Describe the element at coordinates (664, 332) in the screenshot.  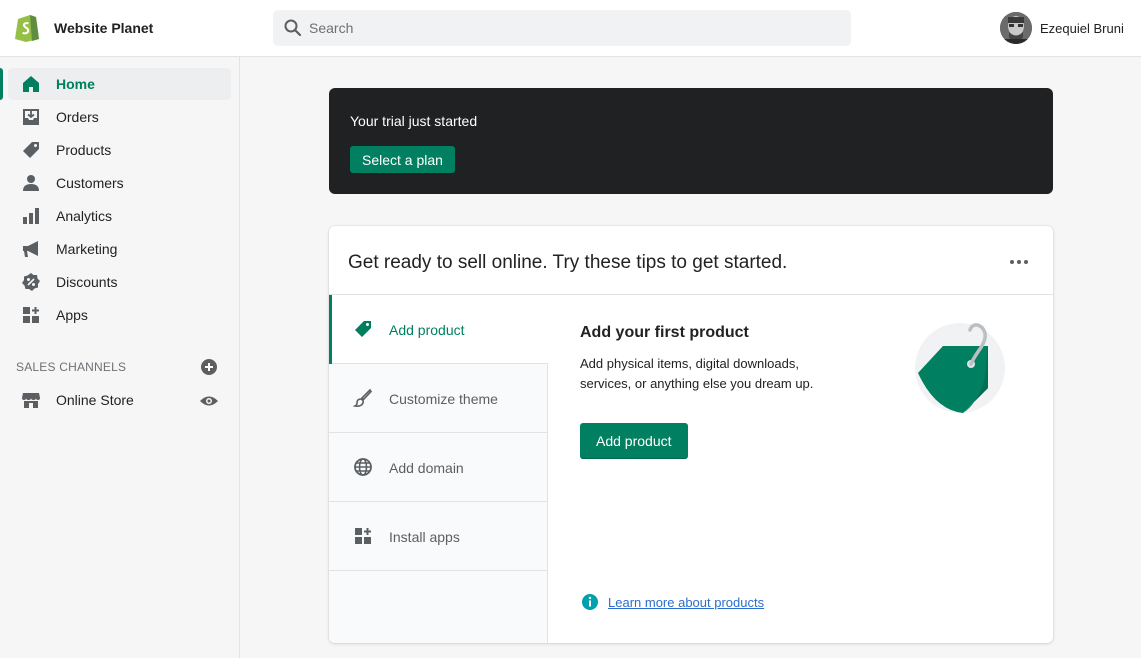
I see `panel-title: Add your first product` at that location.